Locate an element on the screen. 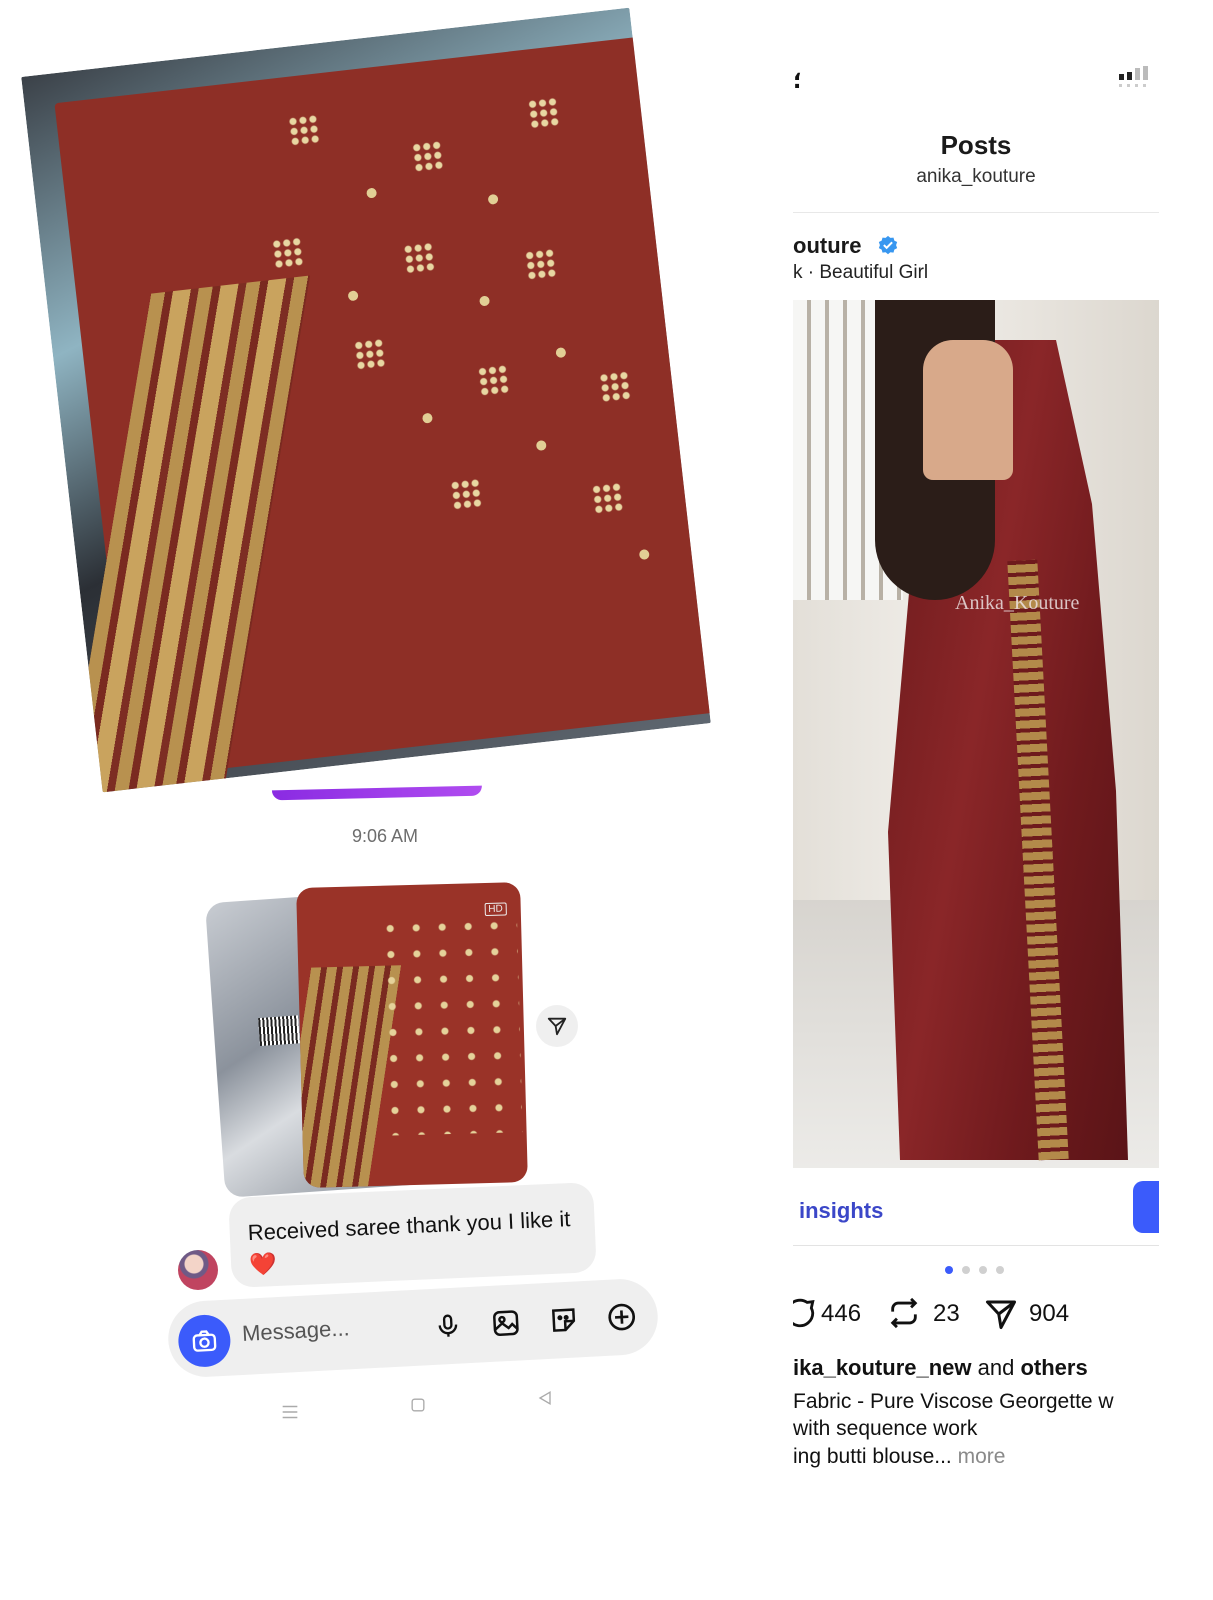 The height and width of the screenshot is (1600, 1213). voice-button is located at coordinates (448, 1326).